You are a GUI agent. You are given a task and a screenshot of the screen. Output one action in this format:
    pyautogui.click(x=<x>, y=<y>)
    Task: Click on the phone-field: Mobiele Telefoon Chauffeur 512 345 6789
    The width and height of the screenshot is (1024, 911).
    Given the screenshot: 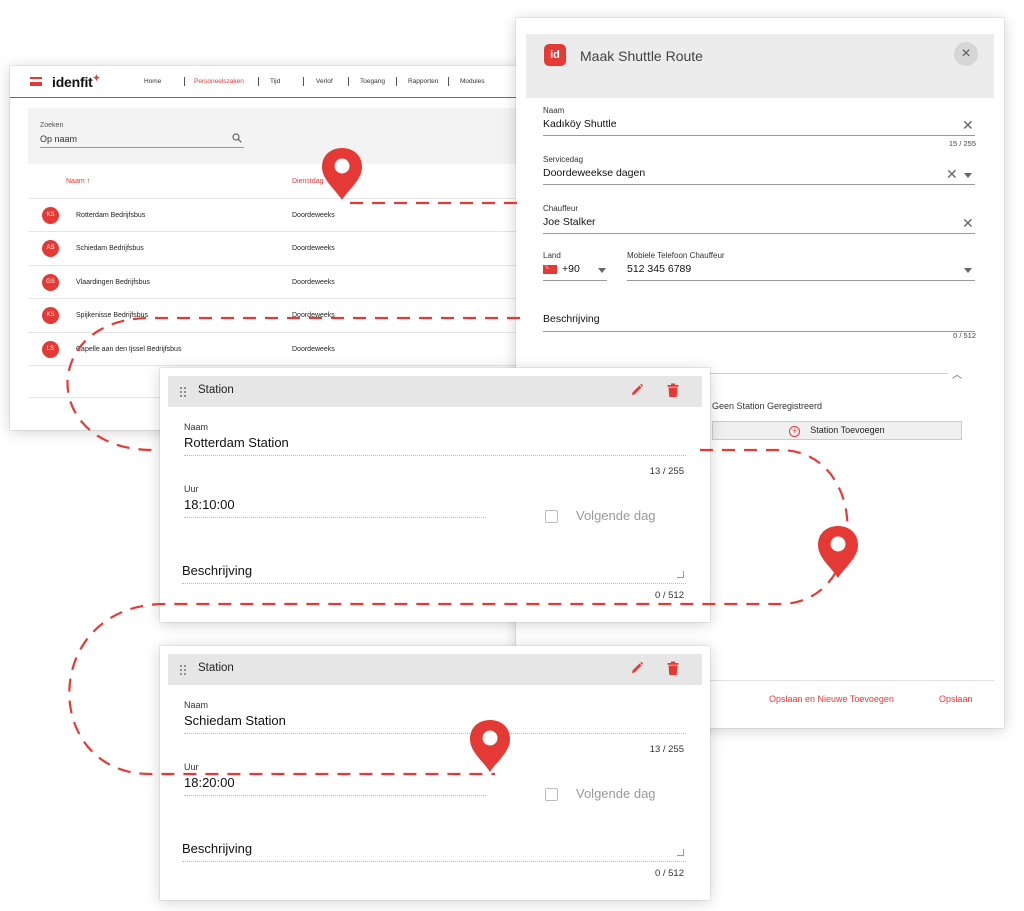 What is the action you would take?
    pyautogui.click(x=801, y=266)
    